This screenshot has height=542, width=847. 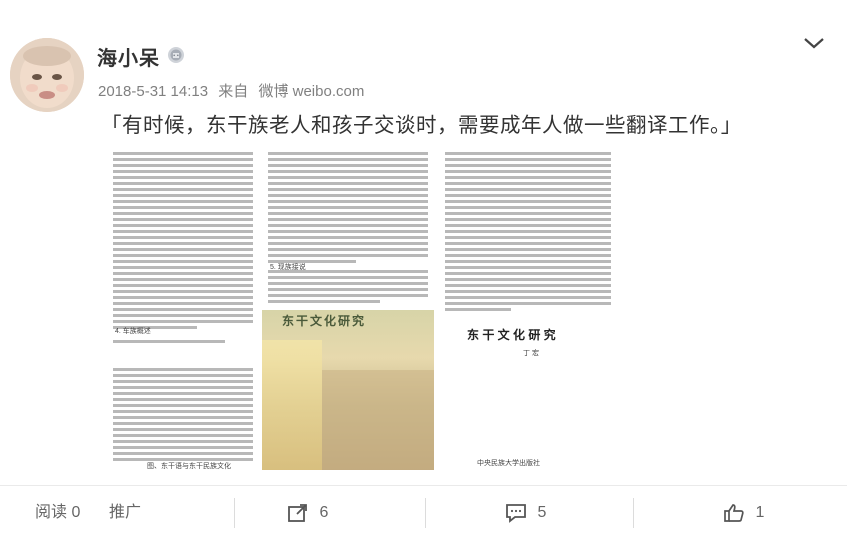 I want to click on user-avatar, so click(x=47, y=75).